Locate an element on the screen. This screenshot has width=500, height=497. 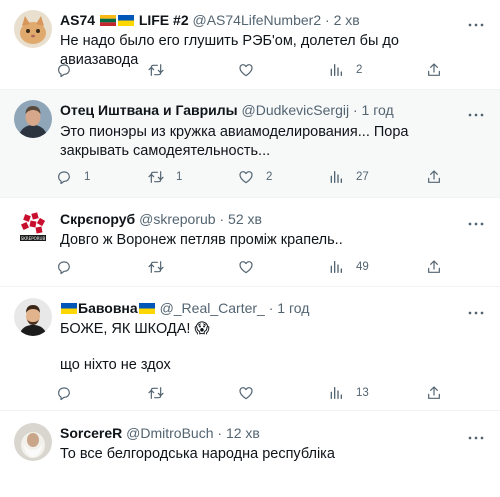
author-name-suffix: LIFE #2 is located at coordinates (164, 20).